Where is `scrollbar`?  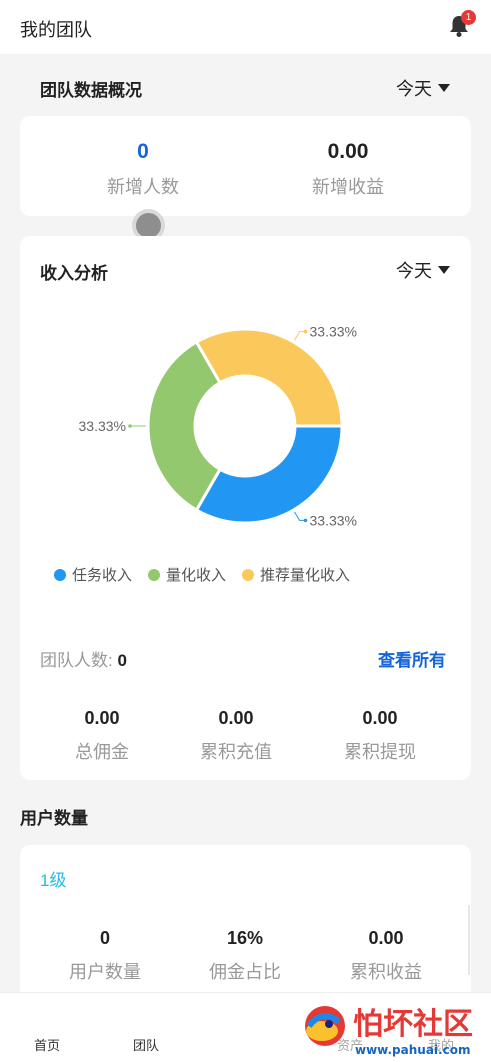 scrollbar is located at coordinates (469, 940).